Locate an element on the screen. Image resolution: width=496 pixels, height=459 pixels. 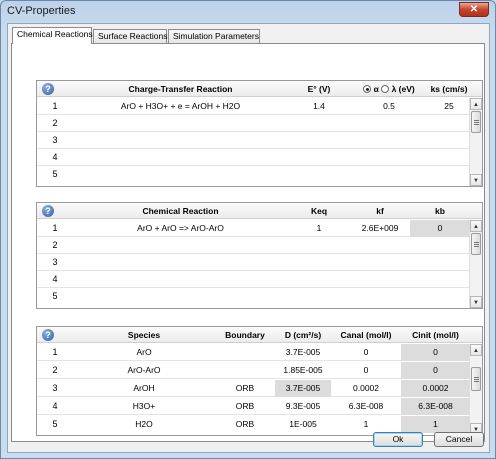
param-cell: 0.5 is located at coordinates (389, 106).